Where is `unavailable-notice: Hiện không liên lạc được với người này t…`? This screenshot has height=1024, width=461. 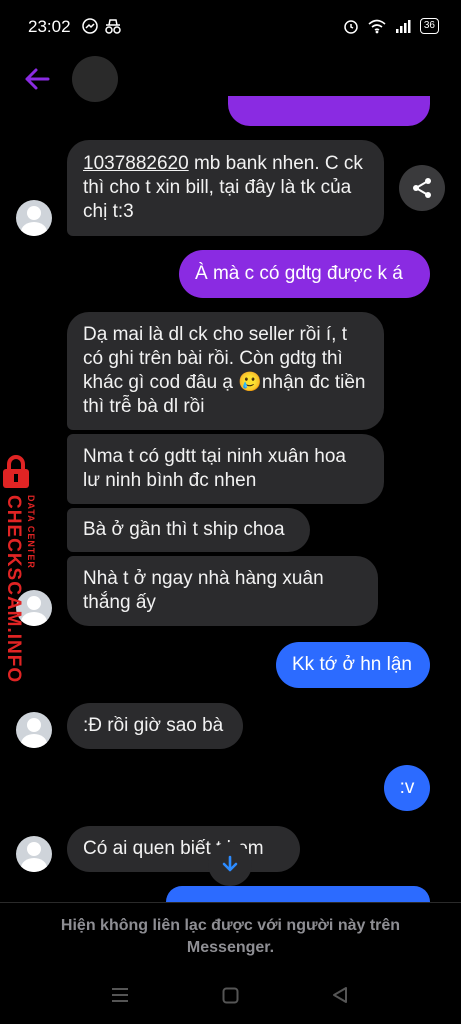
unavailable-notice: Hiện không liên lạc được với người này t… is located at coordinates (230, 932).